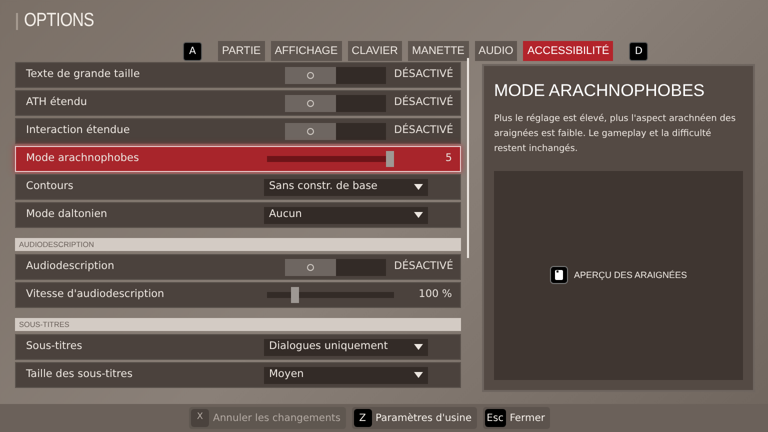 The height and width of the screenshot is (432, 768). I want to click on setting-label: Taille des sous-titres, so click(79, 374).